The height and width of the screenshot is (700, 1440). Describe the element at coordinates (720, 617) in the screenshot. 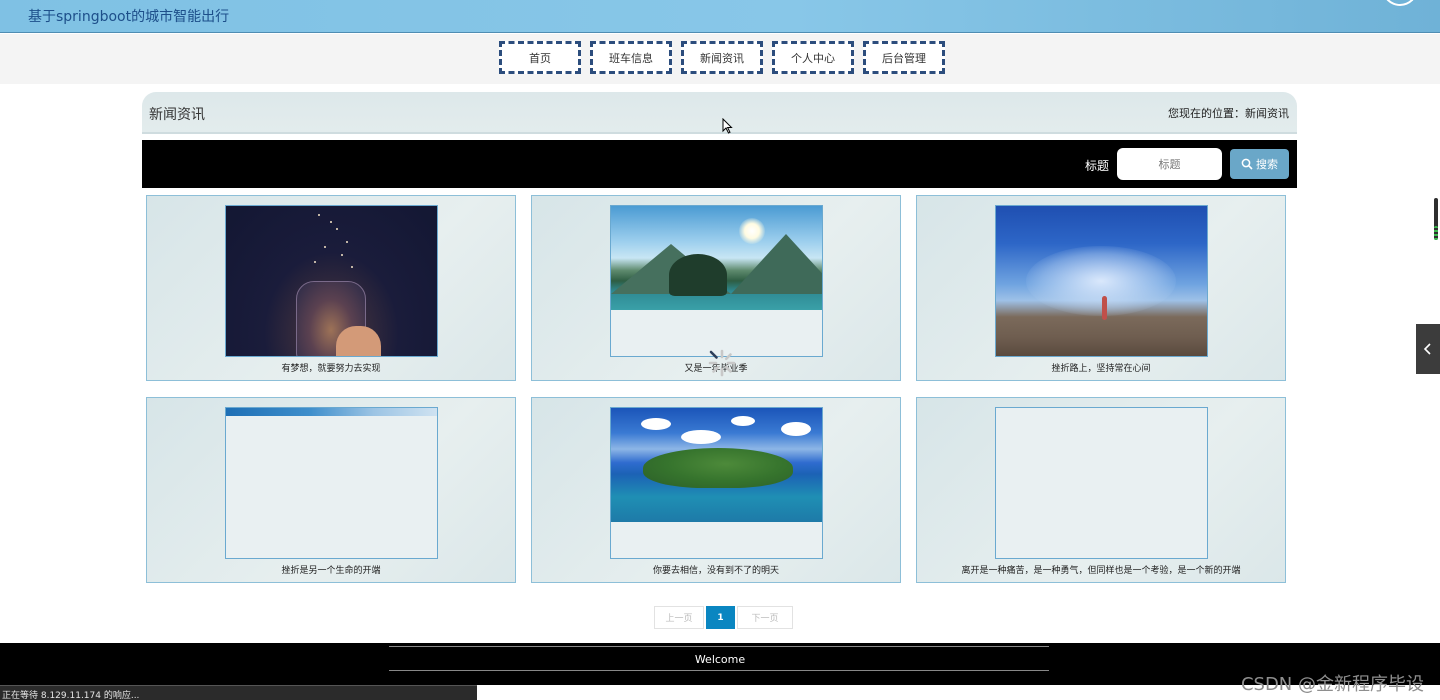

I see `page-number-button: 1` at that location.